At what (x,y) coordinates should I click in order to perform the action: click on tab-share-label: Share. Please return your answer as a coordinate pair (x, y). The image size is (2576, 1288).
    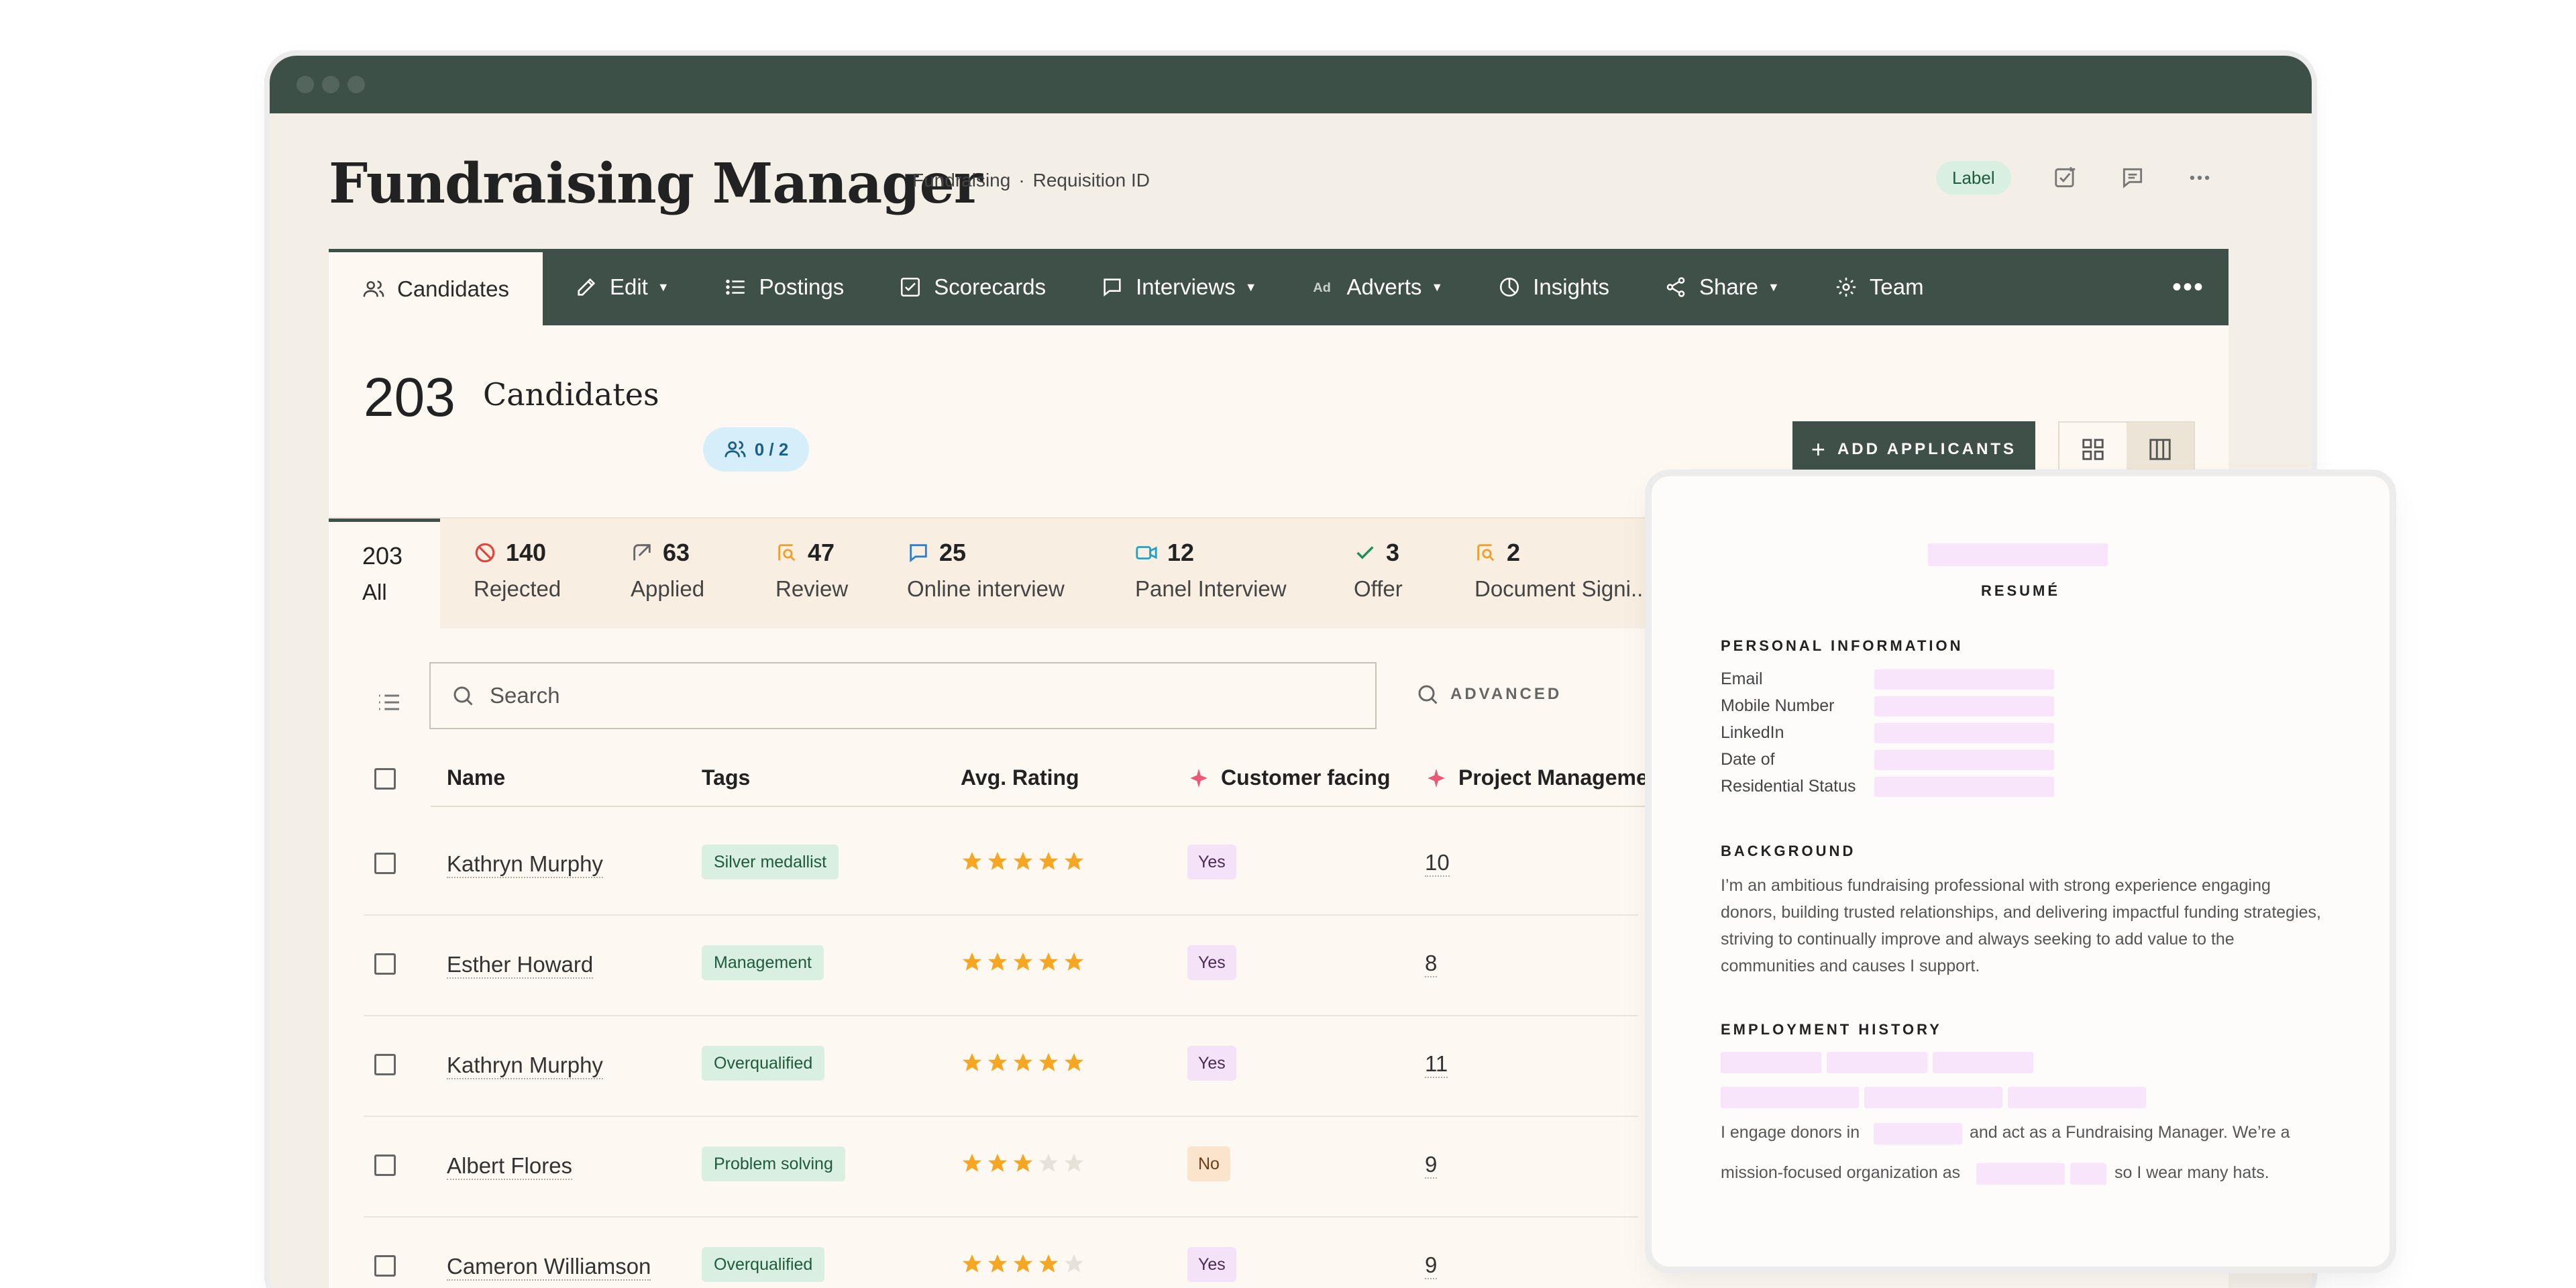
    Looking at the image, I should click on (1729, 286).